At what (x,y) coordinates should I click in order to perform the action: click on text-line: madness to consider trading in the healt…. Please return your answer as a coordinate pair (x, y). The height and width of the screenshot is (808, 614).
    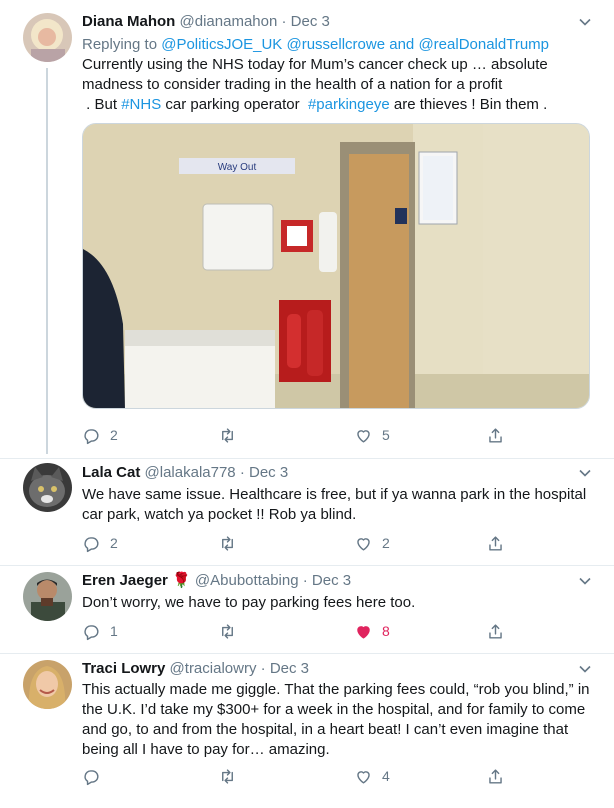
    Looking at the image, I should click on (292, 84).